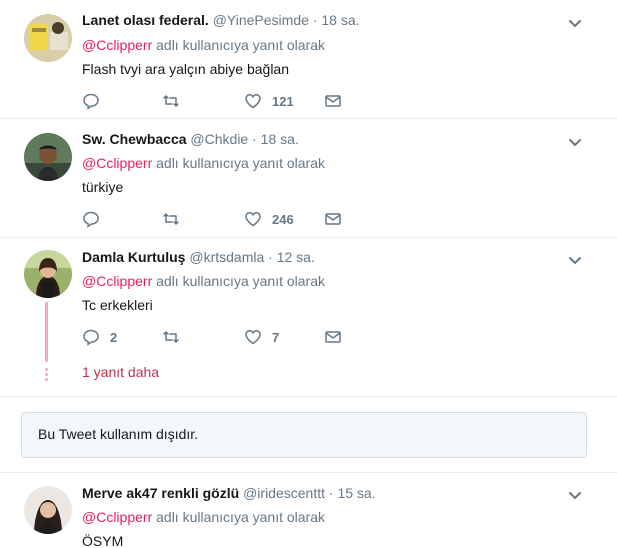  What do you see at coordinates (232, 219) in the screenshot?
I see `tweet-actions: 246` at bounding box center [232, 219].